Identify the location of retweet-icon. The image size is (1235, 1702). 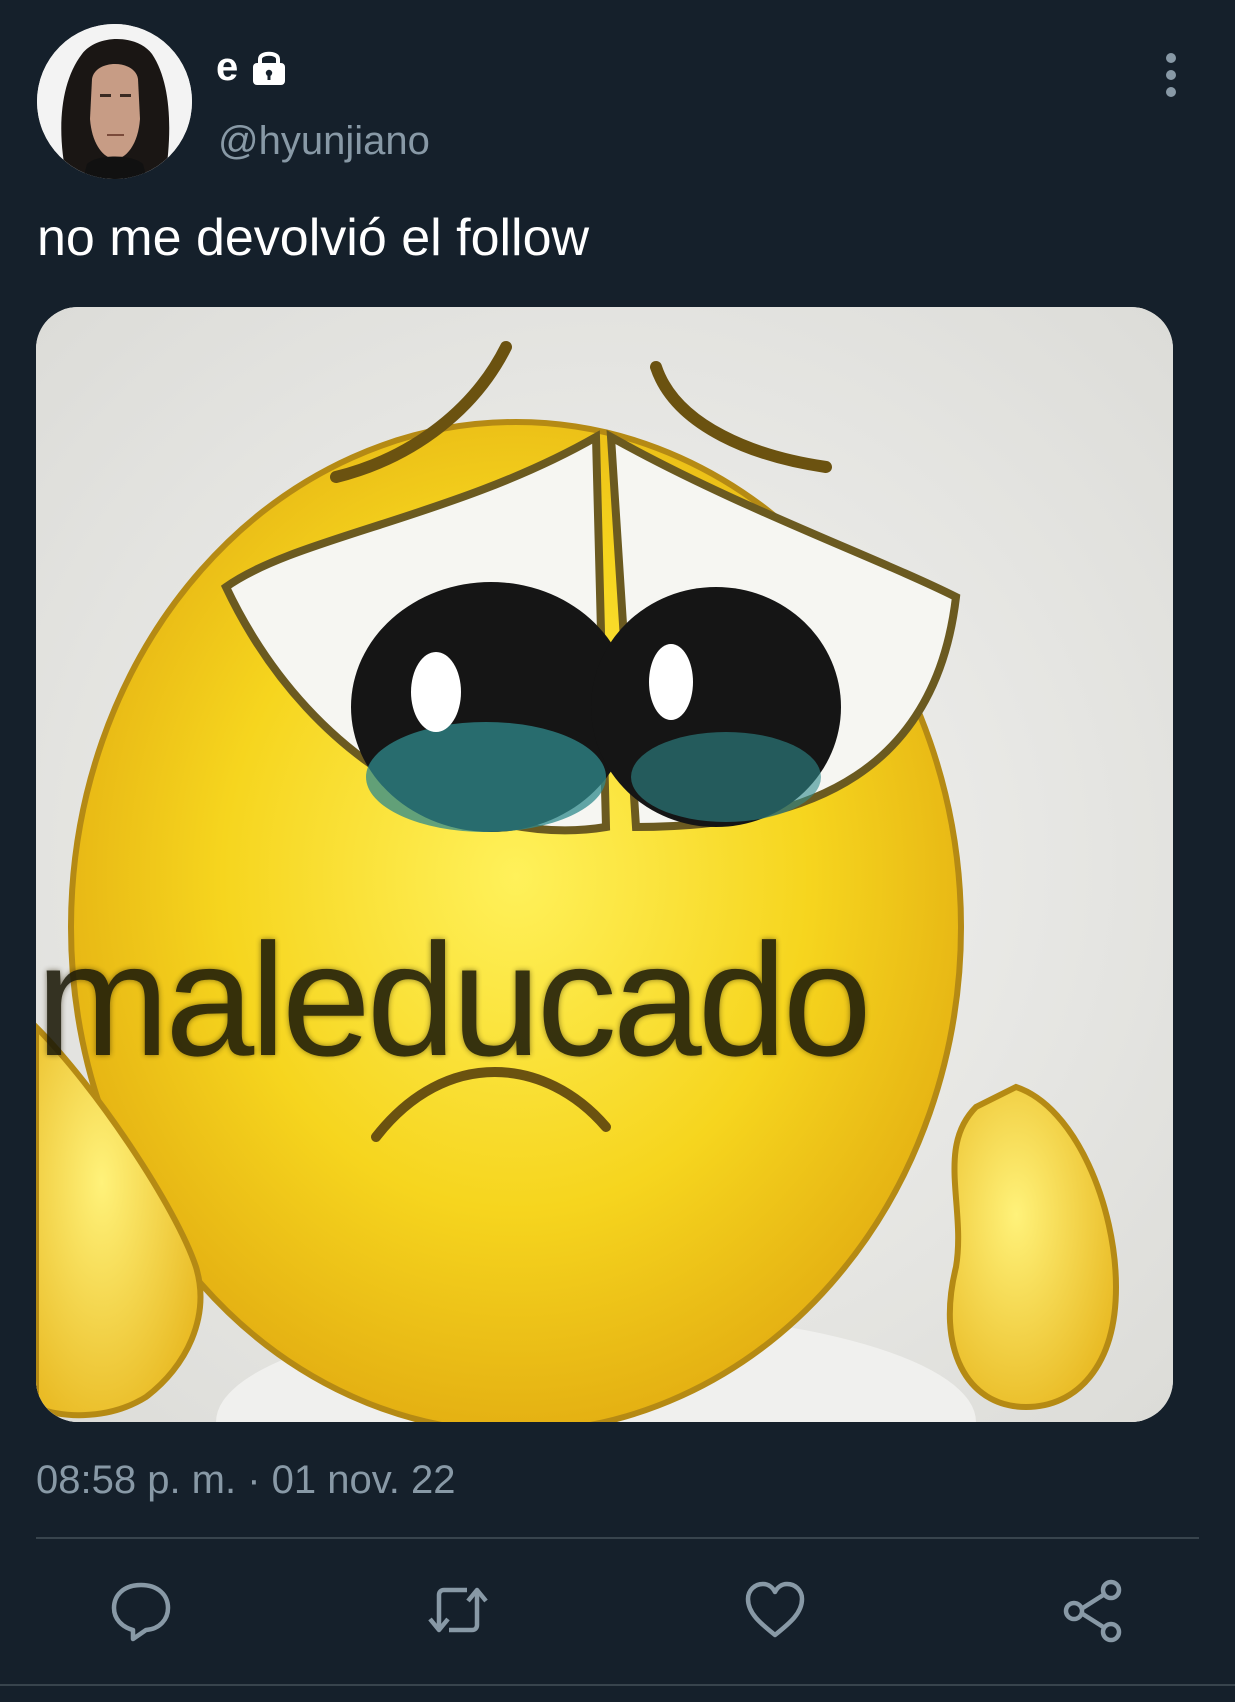
(458, 1610).